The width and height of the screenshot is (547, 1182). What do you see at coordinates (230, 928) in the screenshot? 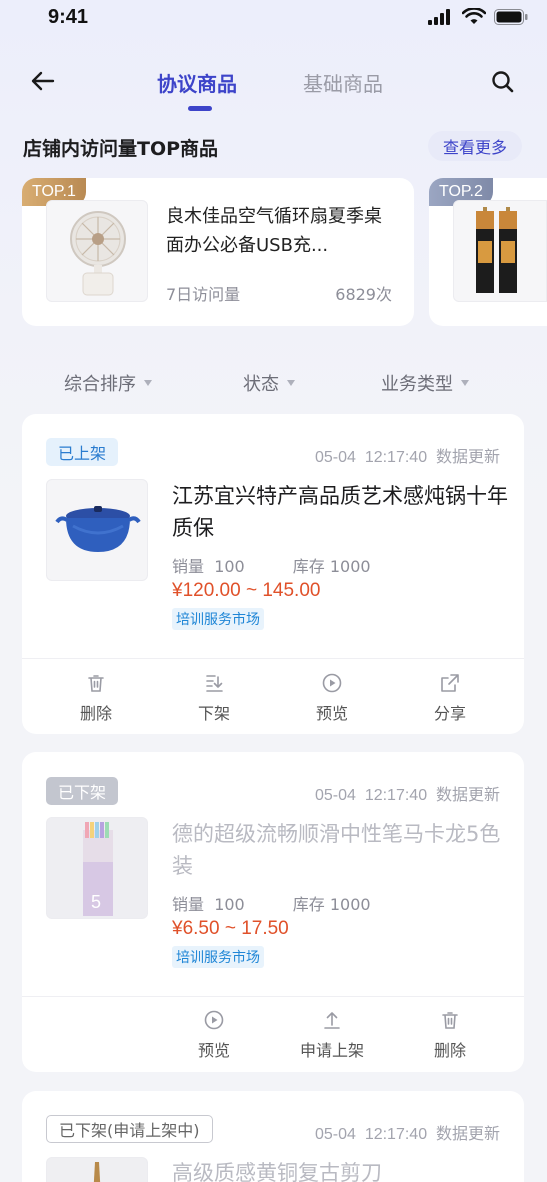
I see `product-price: ¥6.50 ~ 17.50` at bounding box center [230, 928].